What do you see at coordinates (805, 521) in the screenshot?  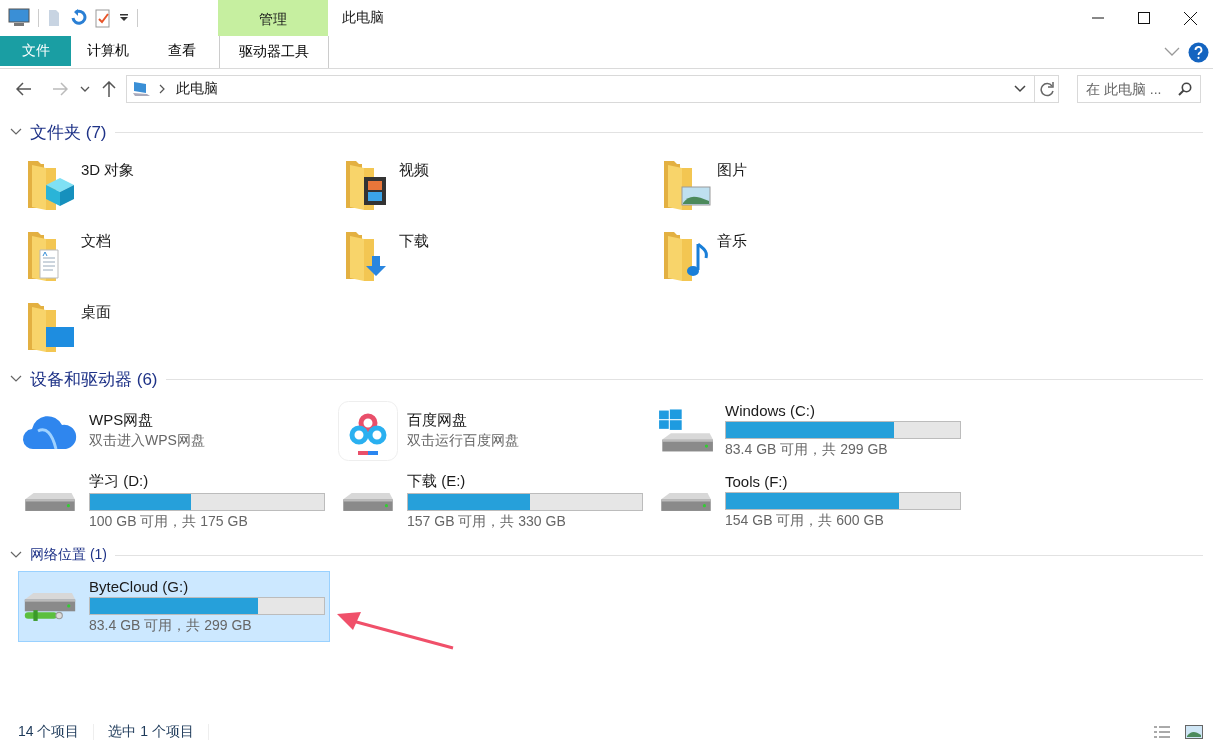 I see `storage-reading: 154 GB 可用，共 600 GB` at bounding box center [805, 521].